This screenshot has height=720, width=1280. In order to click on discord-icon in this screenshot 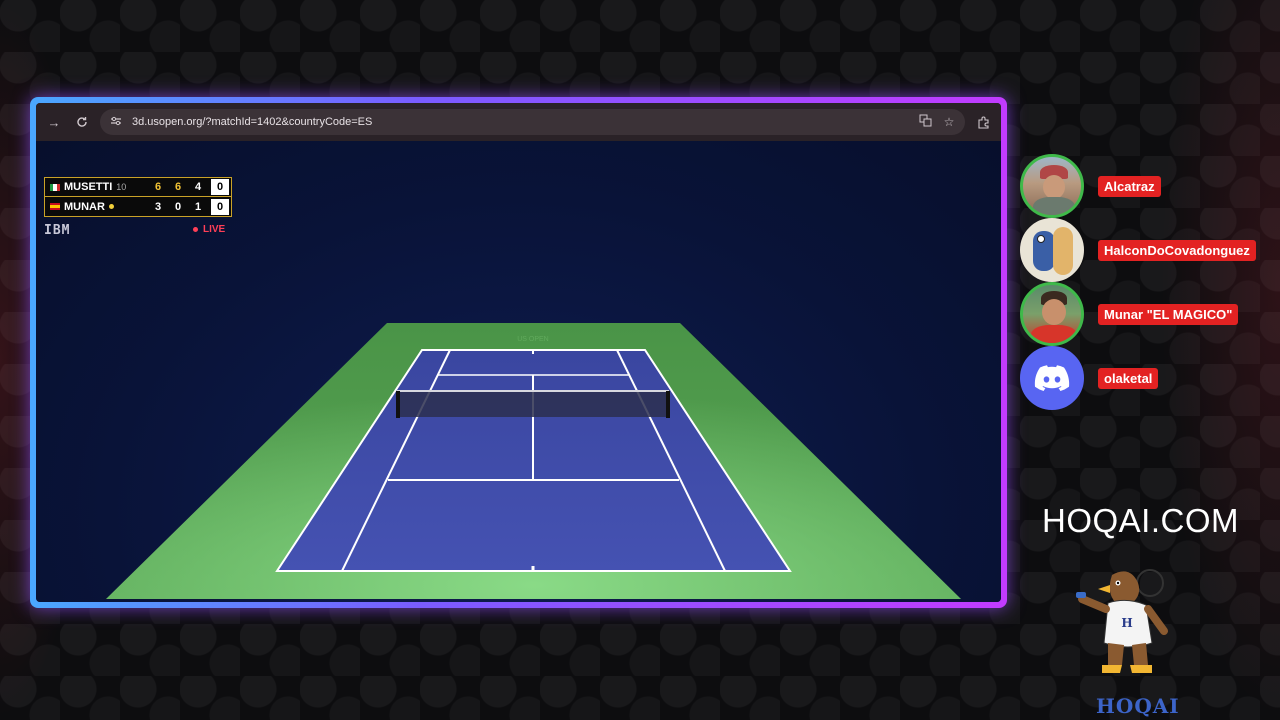, I will do `click(1052, 378)`.